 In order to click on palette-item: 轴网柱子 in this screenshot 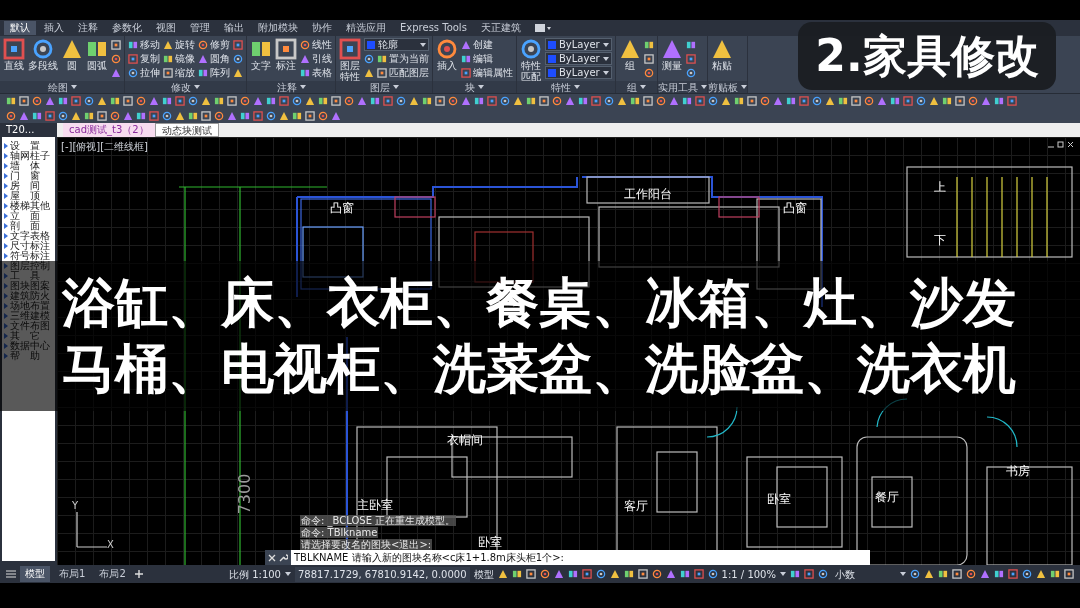, I will do `click(28, 156)`.